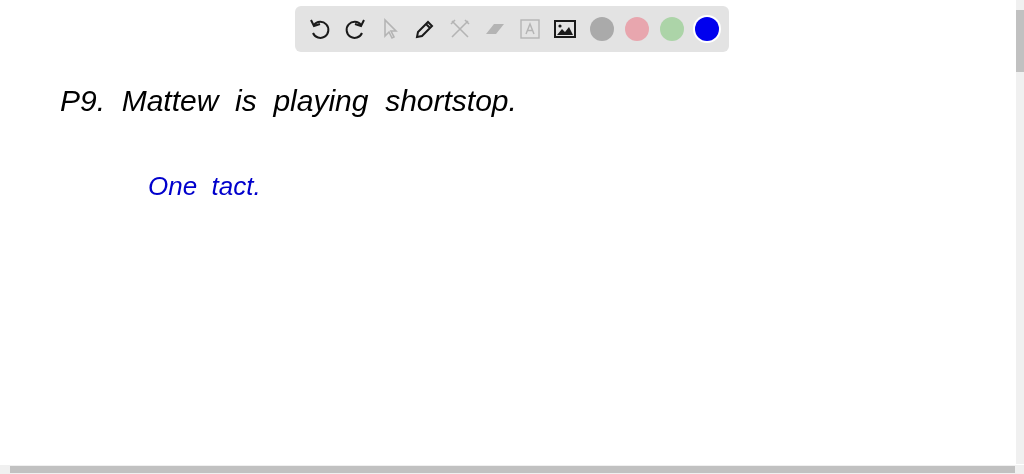  What do you see at coordinates (512, 469) in the screenshot?
I see `horizontal-scrollbar` at bounding box center [512, 469].